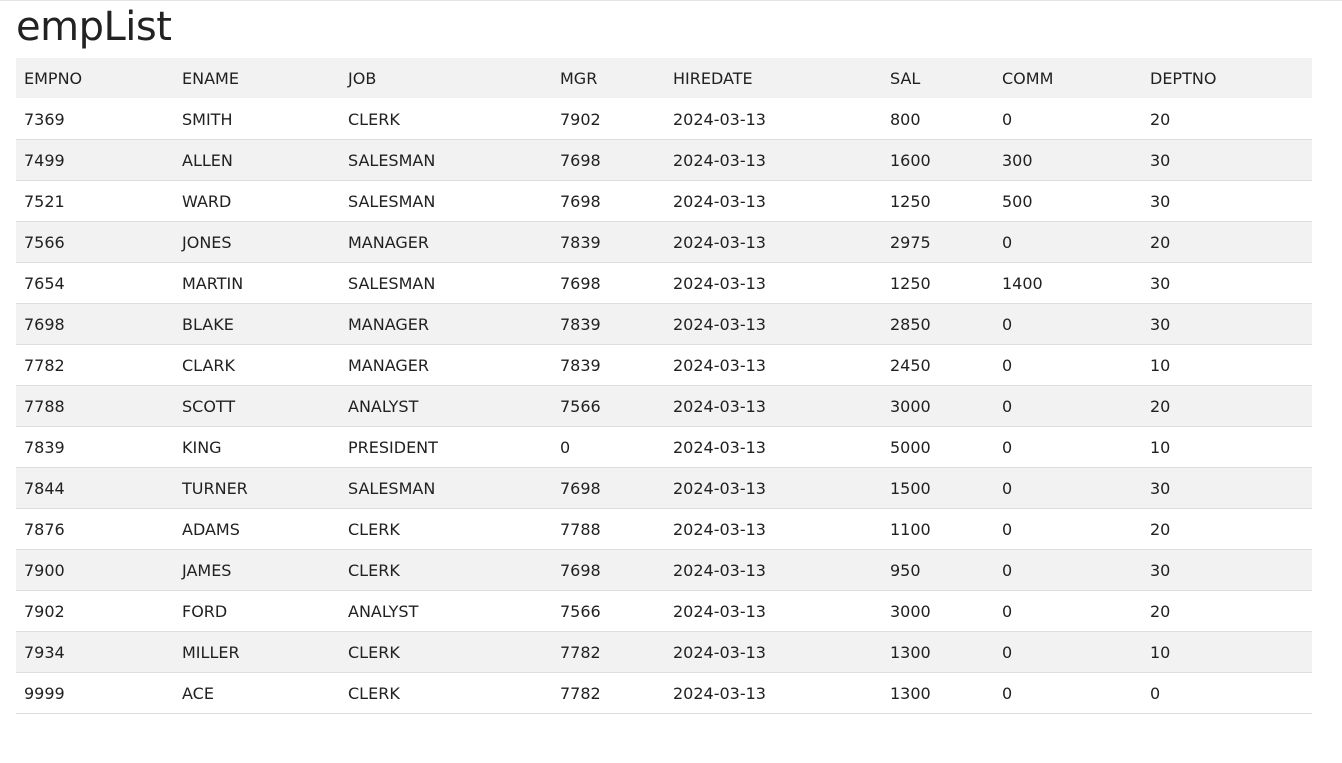 This screenshot has height=763, width=1342. I want to click on cell-empno: 7566, so click(95, 242).